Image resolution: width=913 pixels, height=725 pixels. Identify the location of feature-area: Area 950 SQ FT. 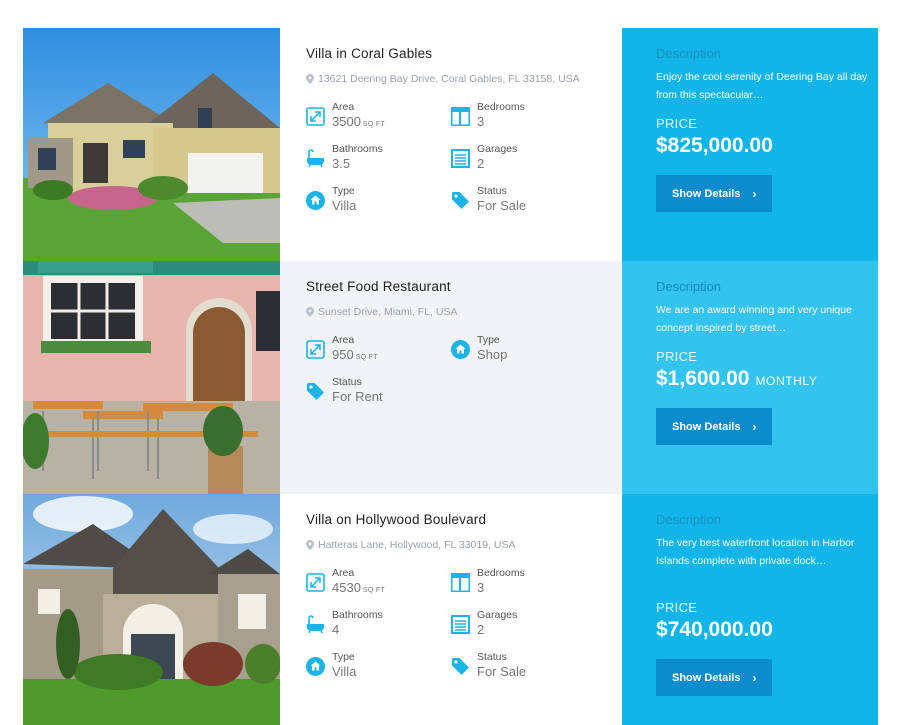
(378, 350).